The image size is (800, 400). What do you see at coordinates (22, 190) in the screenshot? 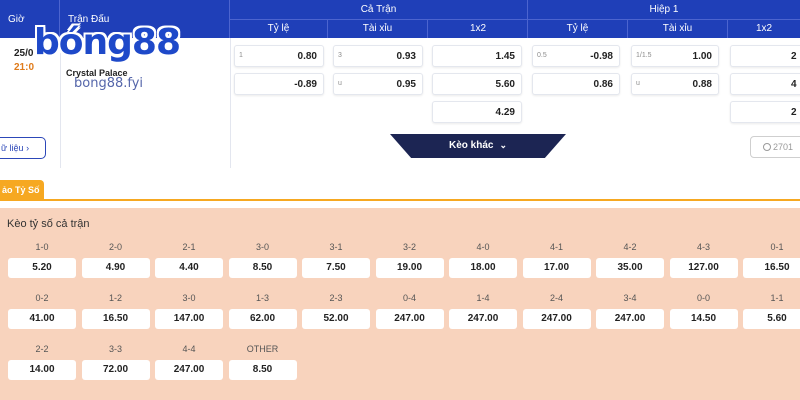
I see `tab-correct-score: ảo Tỷ Số` at bounding box center [22, 190].